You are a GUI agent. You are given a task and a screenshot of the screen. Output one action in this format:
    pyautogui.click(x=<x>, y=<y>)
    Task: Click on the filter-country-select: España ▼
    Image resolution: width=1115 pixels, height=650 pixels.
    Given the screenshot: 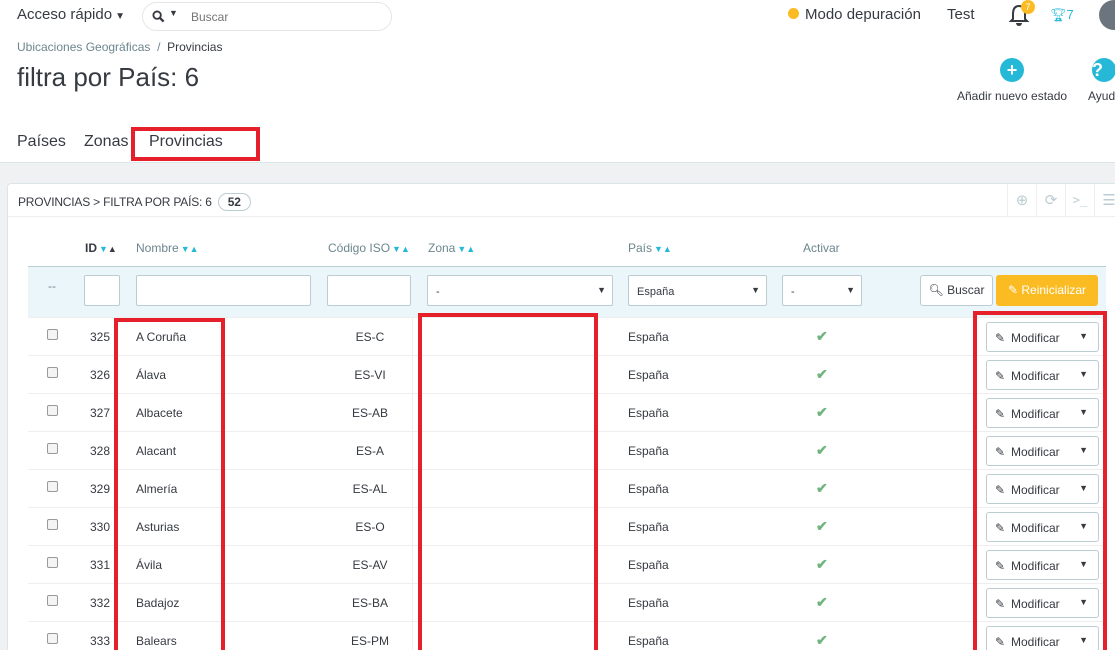 What is the action you would take?
    pyautogui.click(x=697, y=290)
    